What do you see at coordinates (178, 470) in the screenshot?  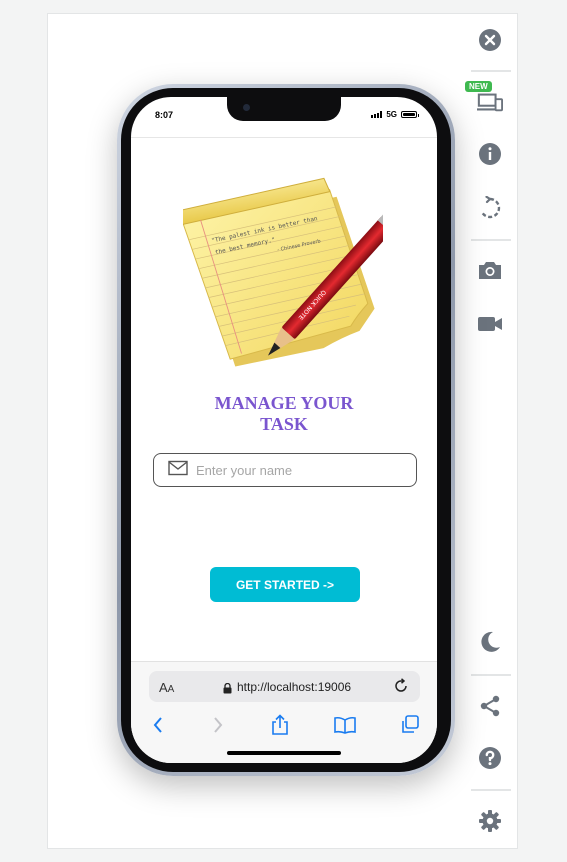 I see `mail-icon` at bounding box center [178, 470].